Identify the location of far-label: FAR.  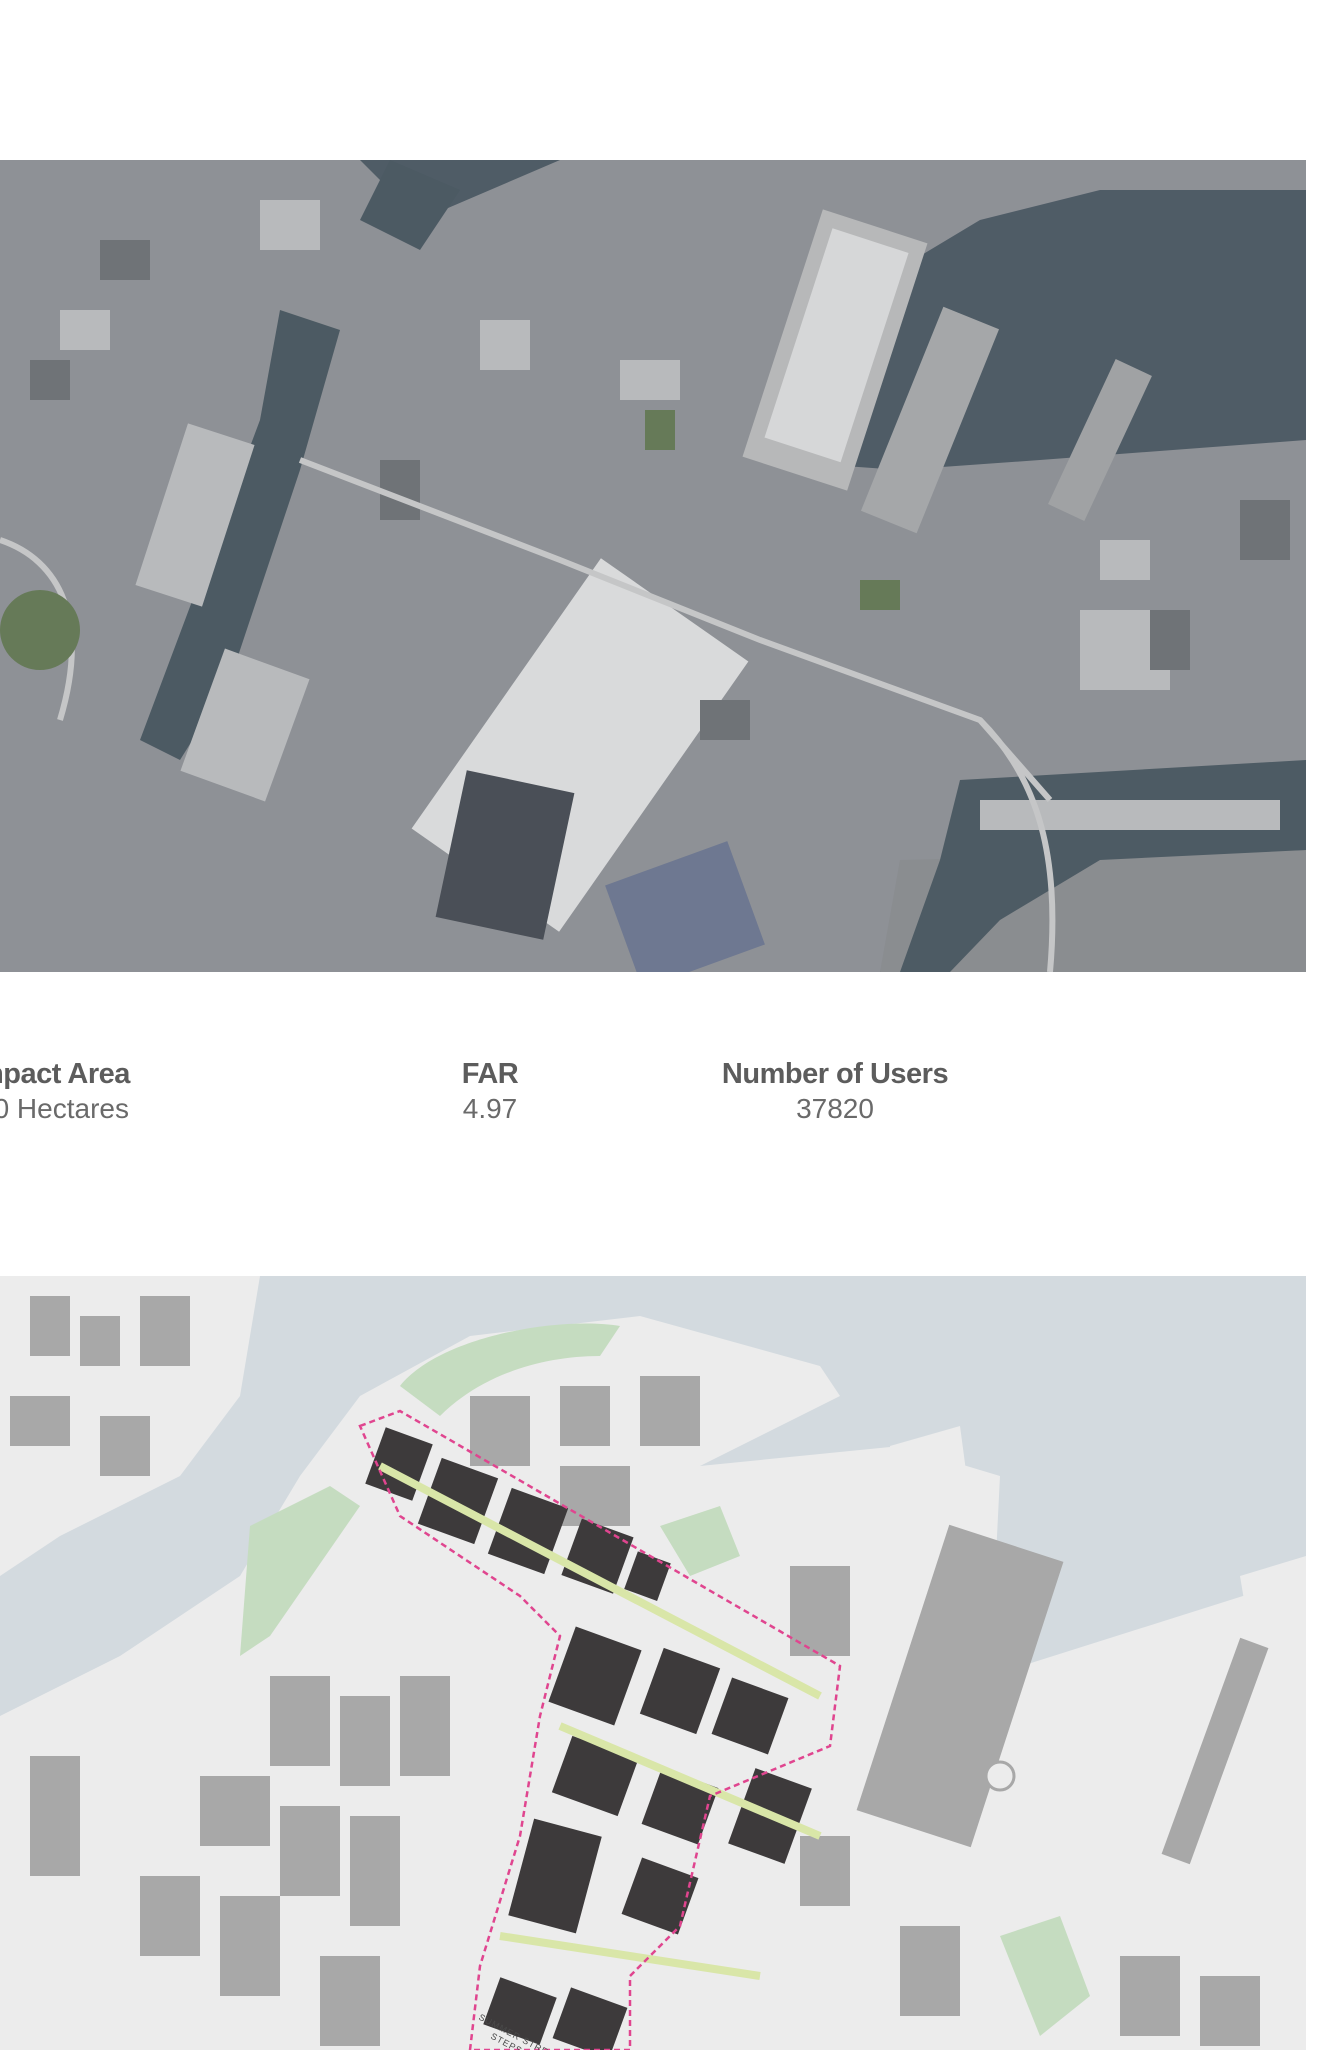
(490, 1074).